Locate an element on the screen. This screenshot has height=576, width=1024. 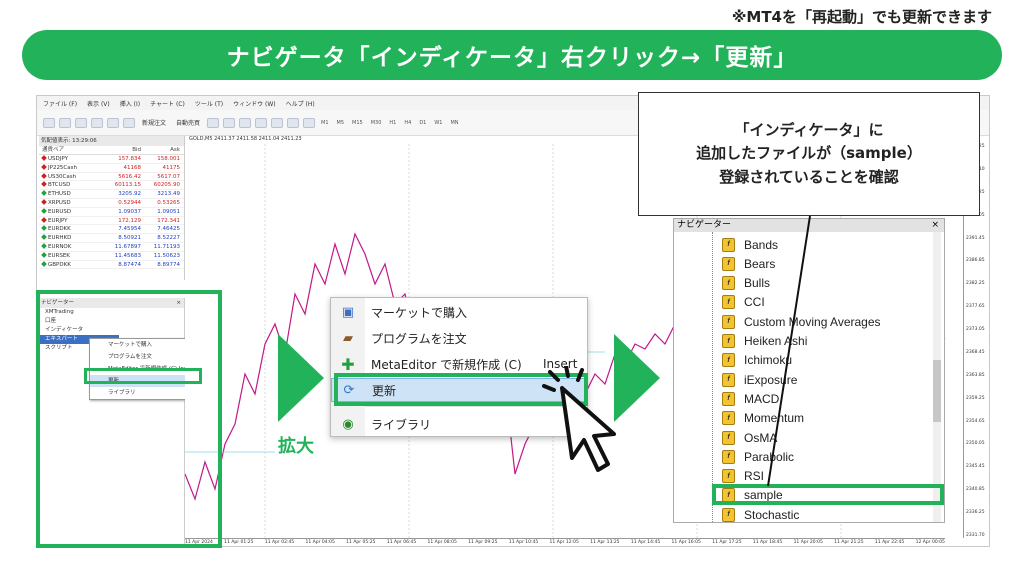
navigator-close-icon: × is located at coordinates (935, 225).